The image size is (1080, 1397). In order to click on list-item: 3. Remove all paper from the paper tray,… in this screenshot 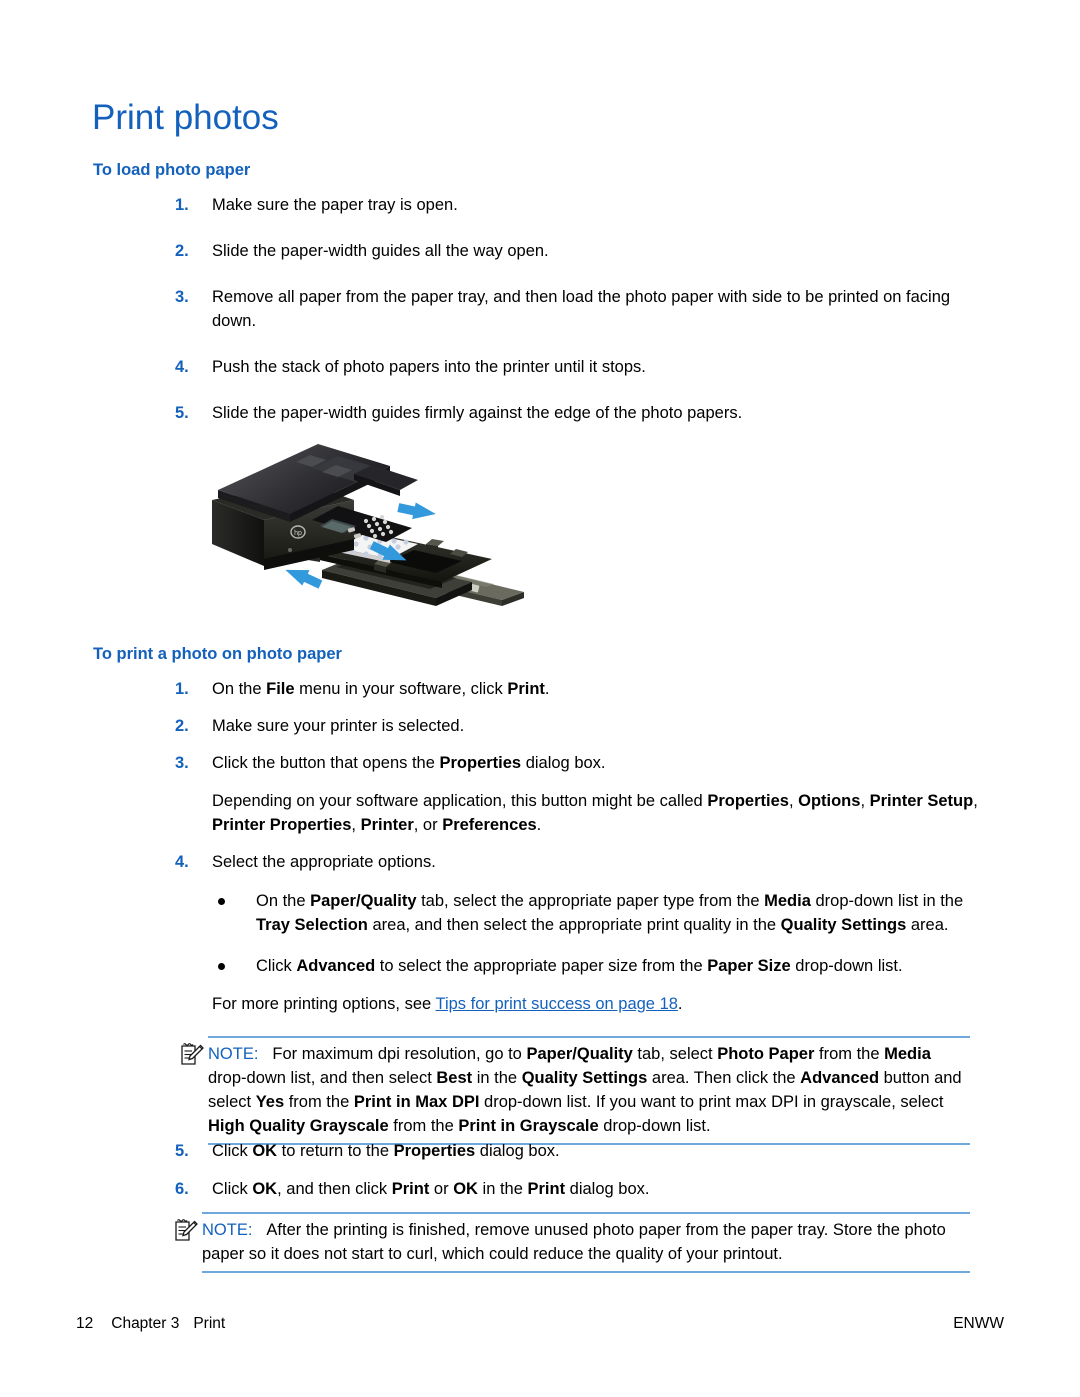, I will do `click(540, 309)`.